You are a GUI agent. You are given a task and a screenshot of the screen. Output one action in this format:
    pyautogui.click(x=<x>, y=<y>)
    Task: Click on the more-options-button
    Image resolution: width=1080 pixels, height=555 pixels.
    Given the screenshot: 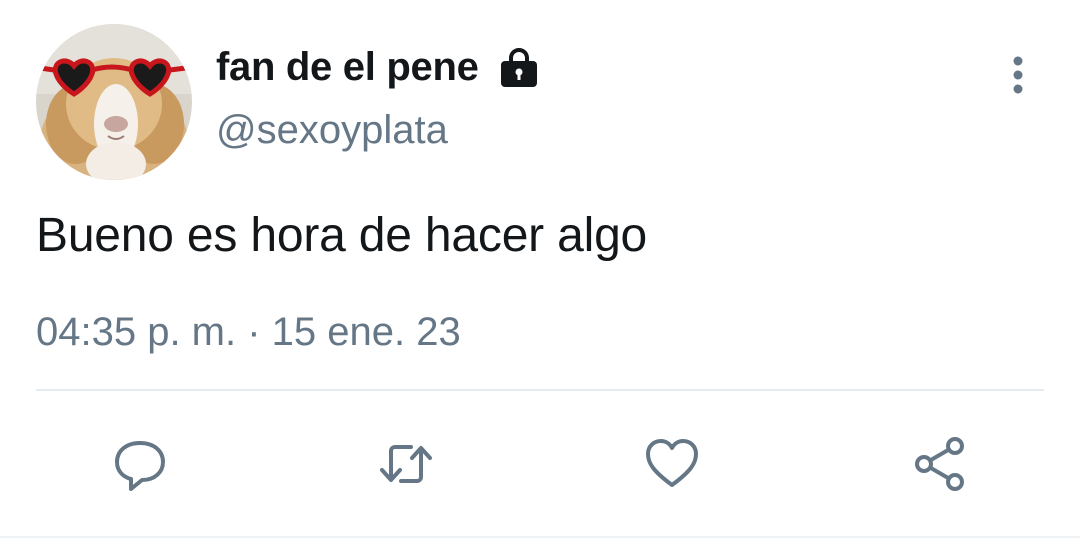 What is the action you would take?
    pyautogui.click(x=1018, y=75)
    